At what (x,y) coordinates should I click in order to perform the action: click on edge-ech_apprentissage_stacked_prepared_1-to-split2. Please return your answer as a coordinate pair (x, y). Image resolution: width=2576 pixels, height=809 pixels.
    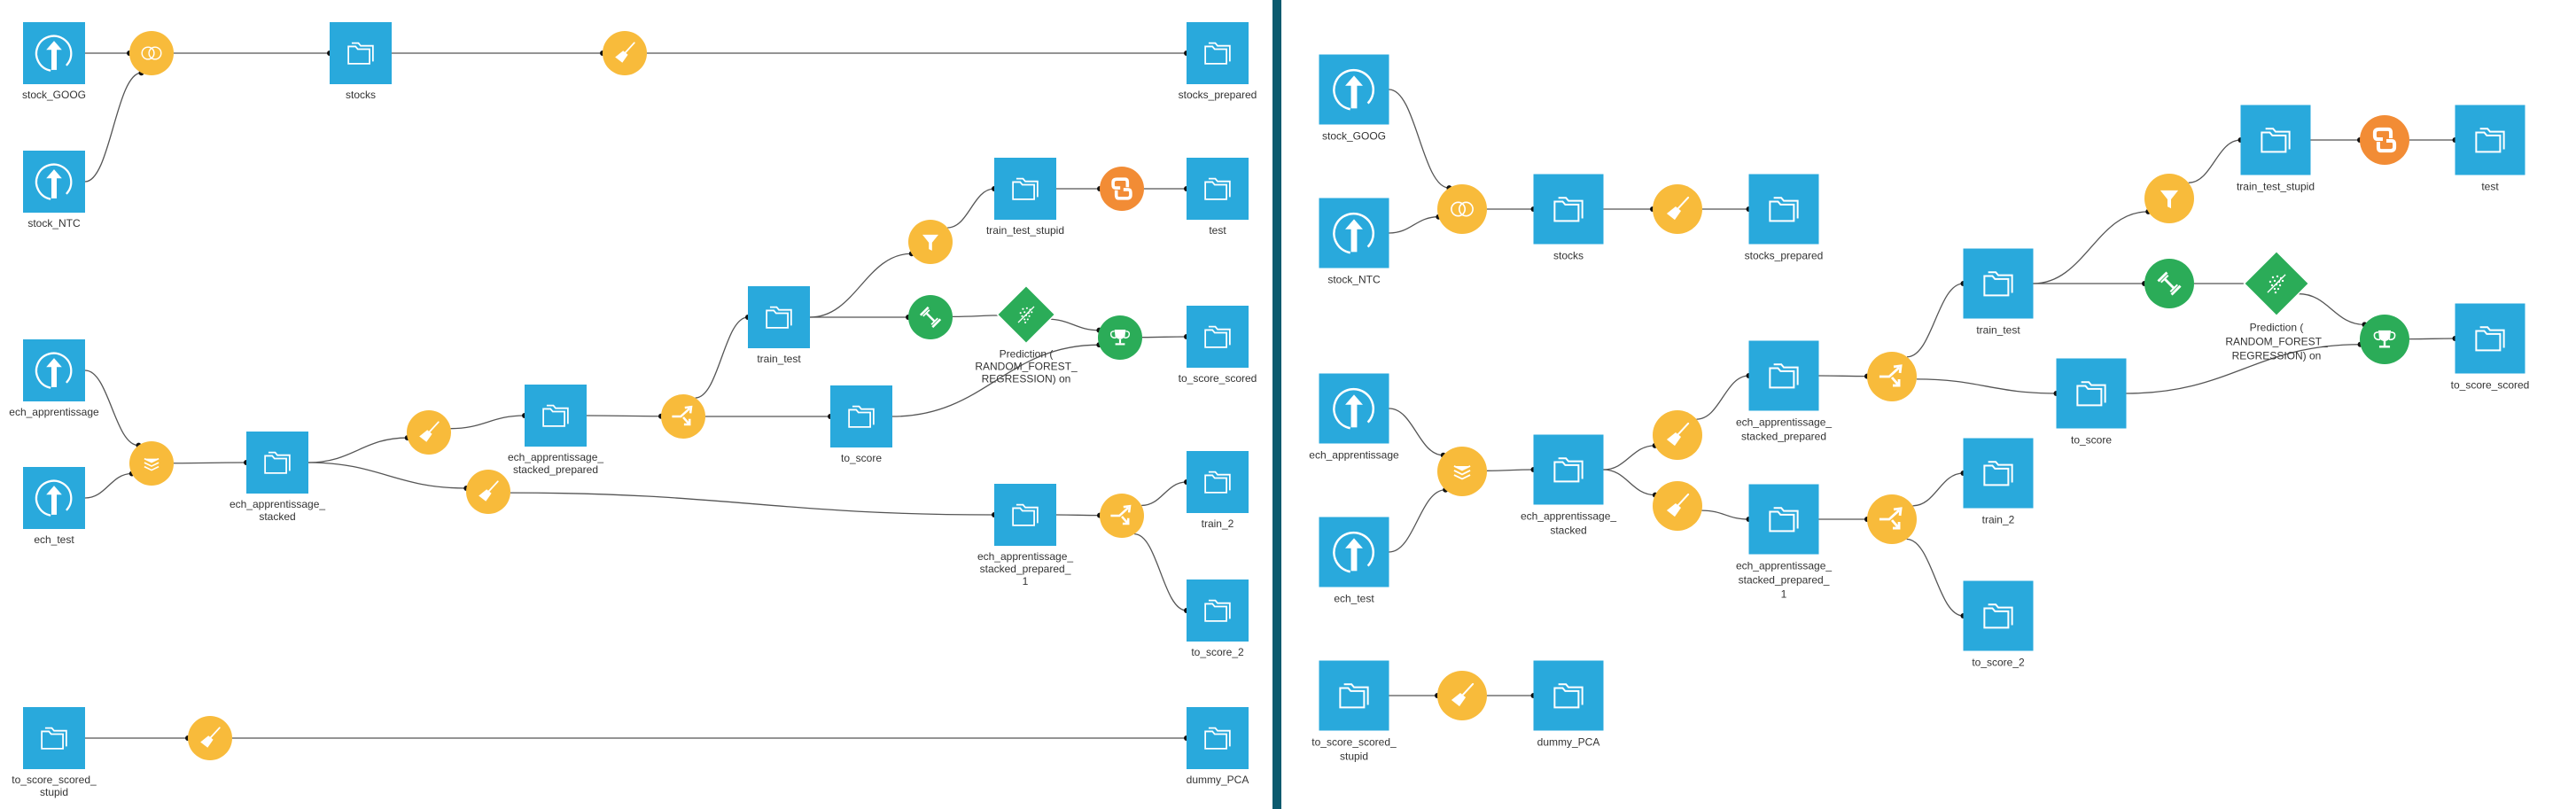
    Looking at the image, I should click on (1078, 515).